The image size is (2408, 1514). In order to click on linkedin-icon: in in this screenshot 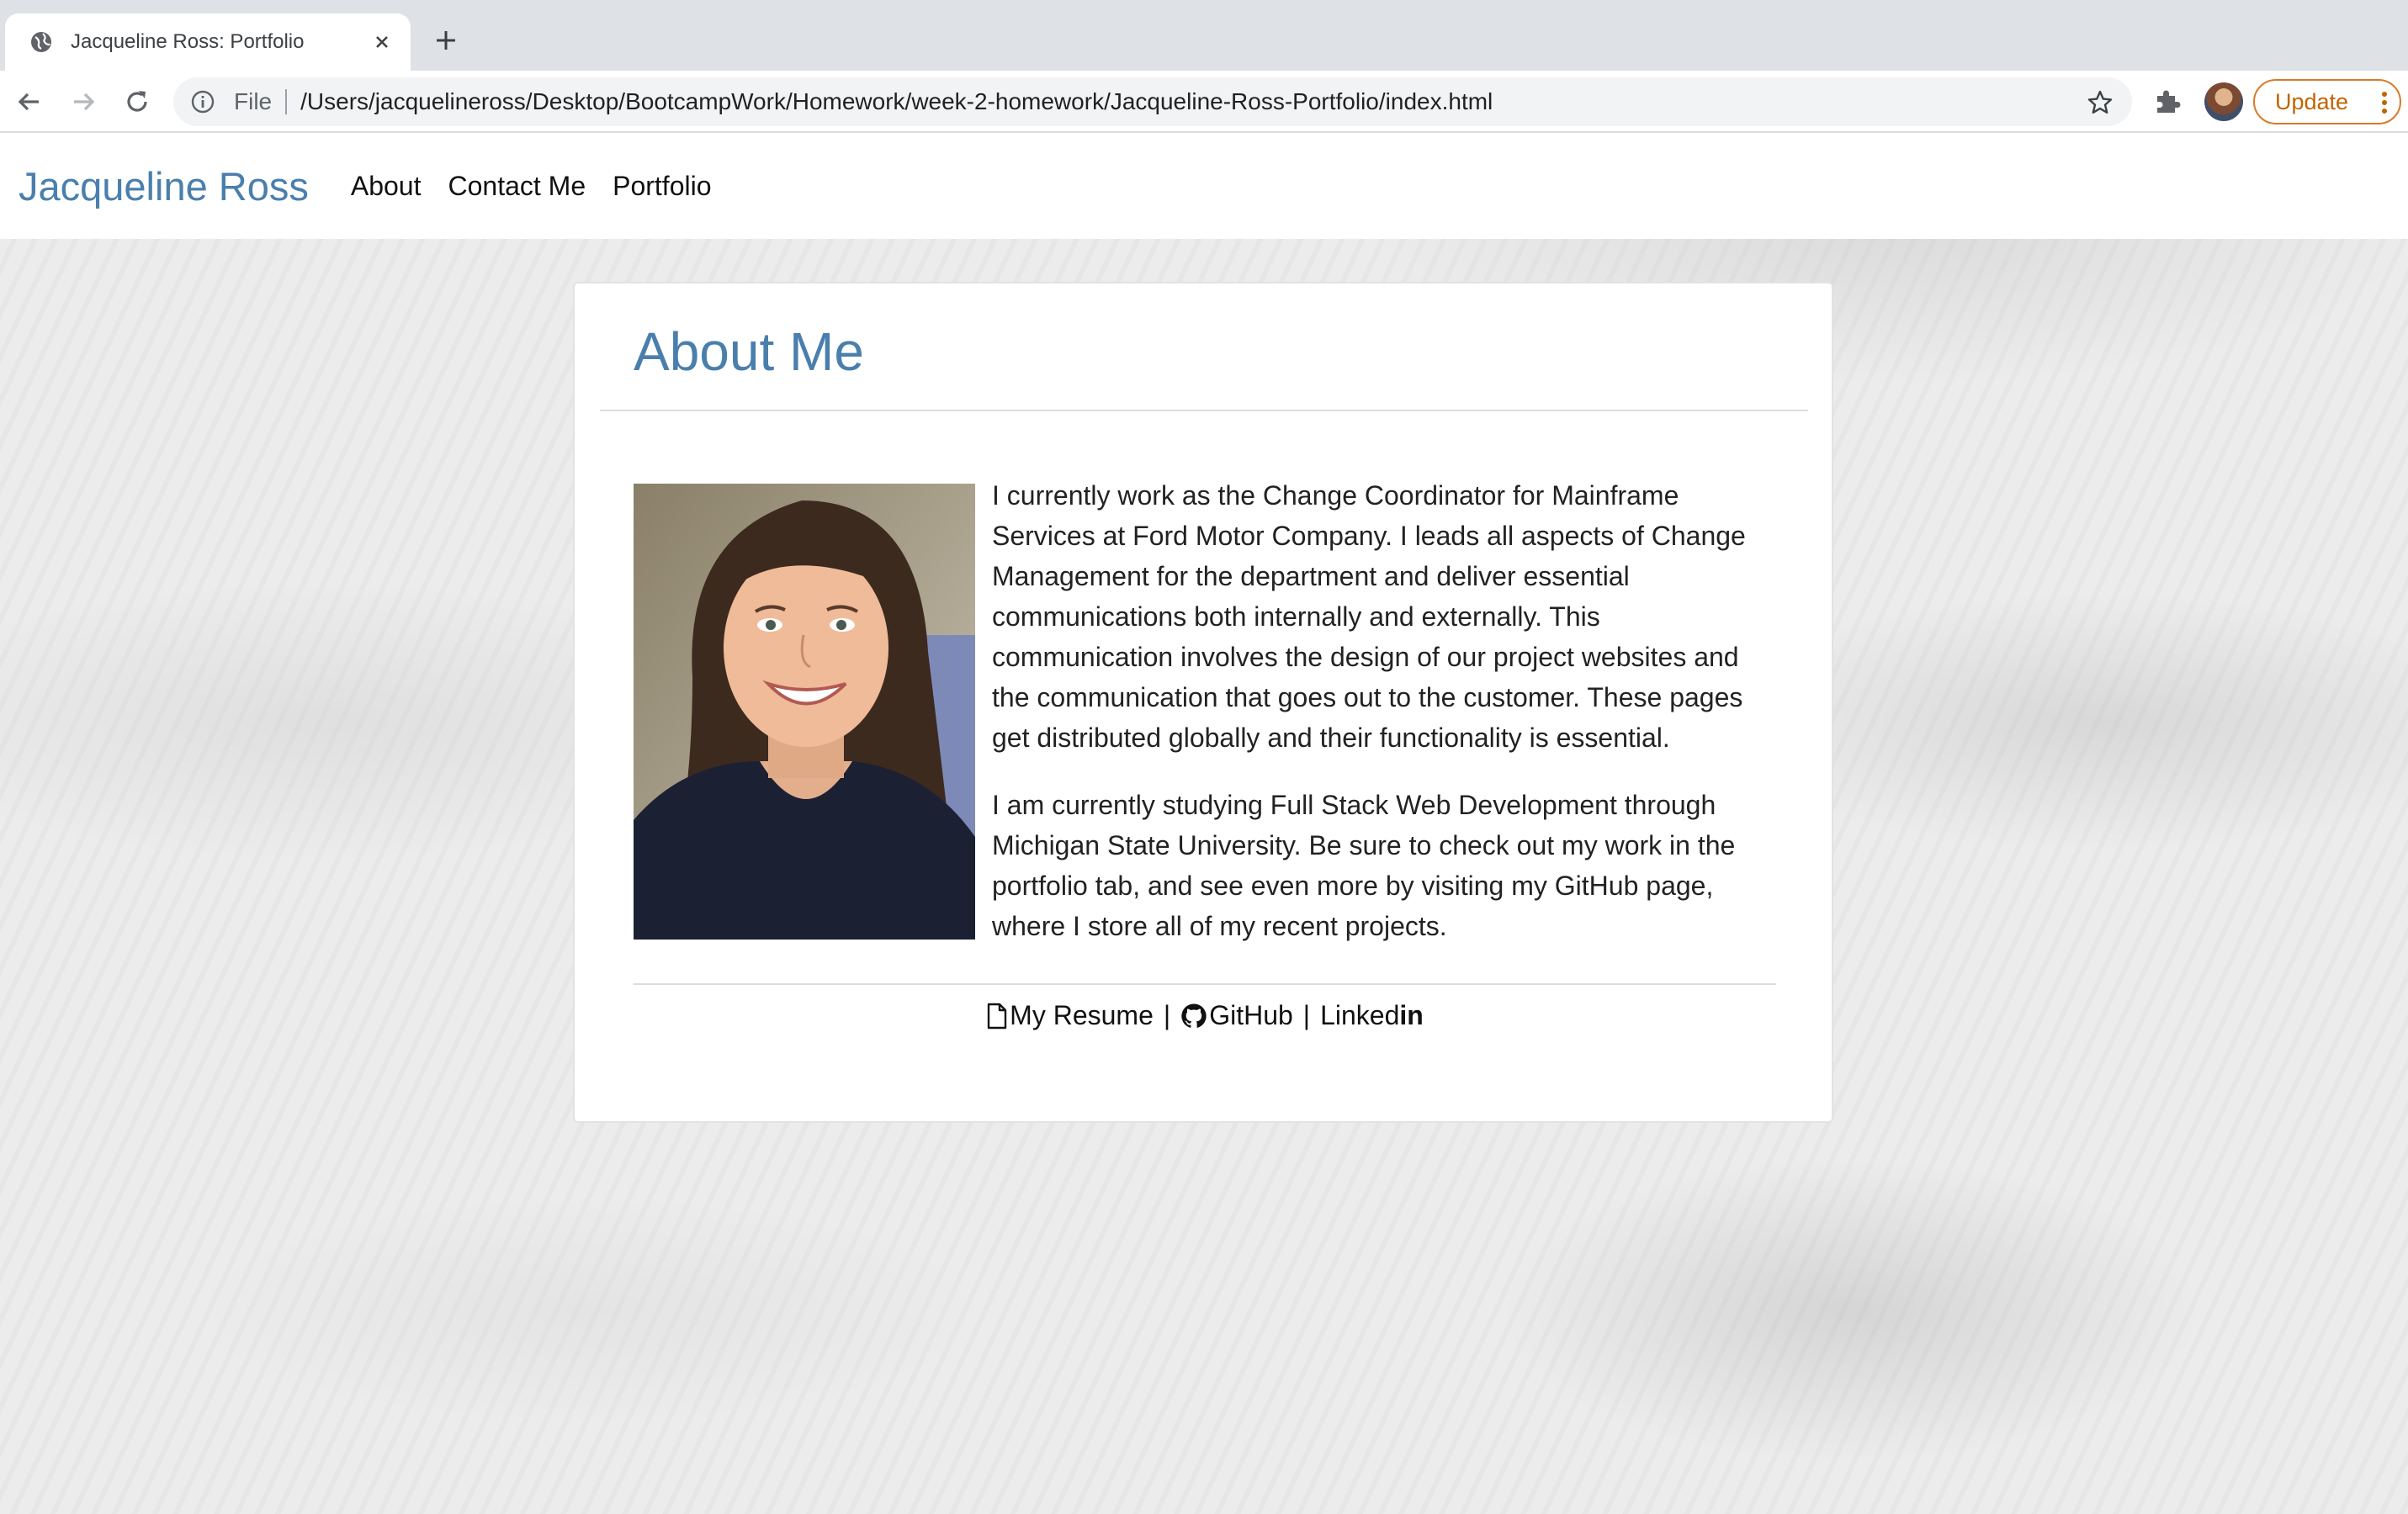, I will do `click(1411, 1015)`.